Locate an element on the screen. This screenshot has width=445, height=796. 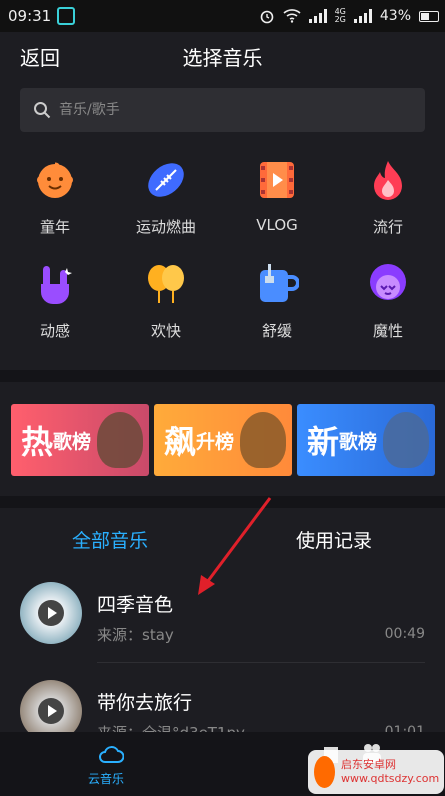
category-soothing: 舒缓 is located at coordinates (277, 301).